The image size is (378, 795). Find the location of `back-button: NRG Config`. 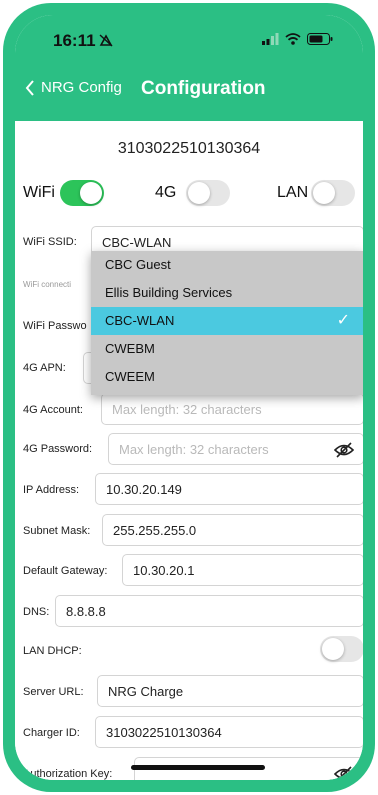

back-button: NRG Config is located at coordinates (73, 87).